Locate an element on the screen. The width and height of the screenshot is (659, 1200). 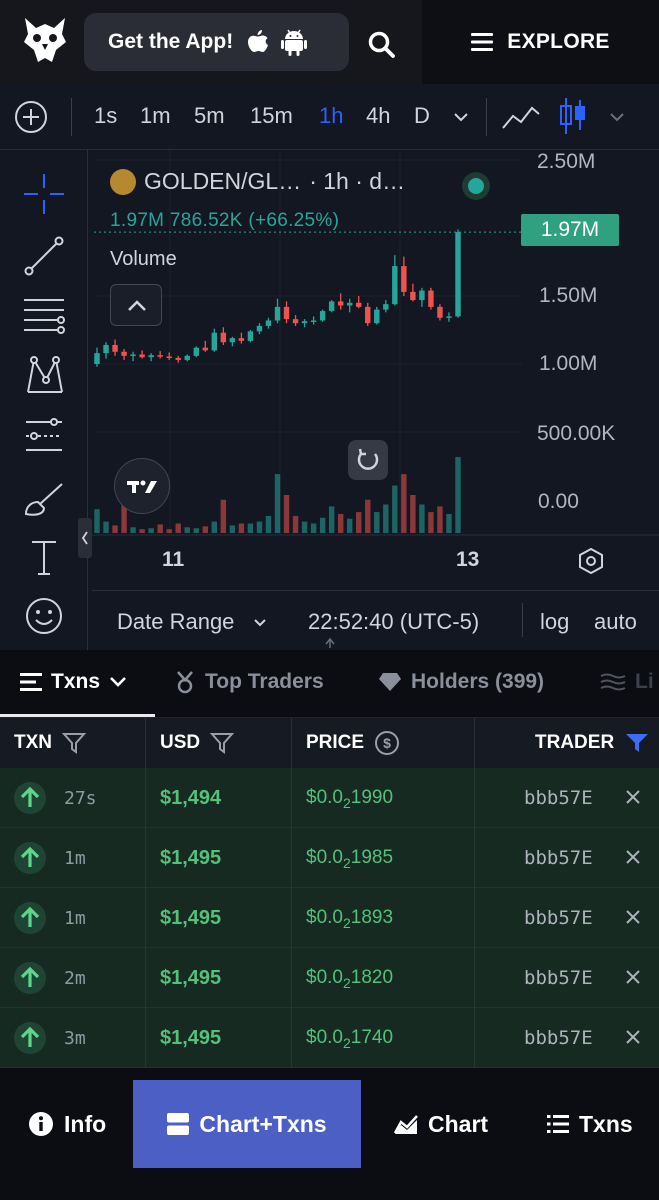
search-icon is located at coordinates (382, 45).